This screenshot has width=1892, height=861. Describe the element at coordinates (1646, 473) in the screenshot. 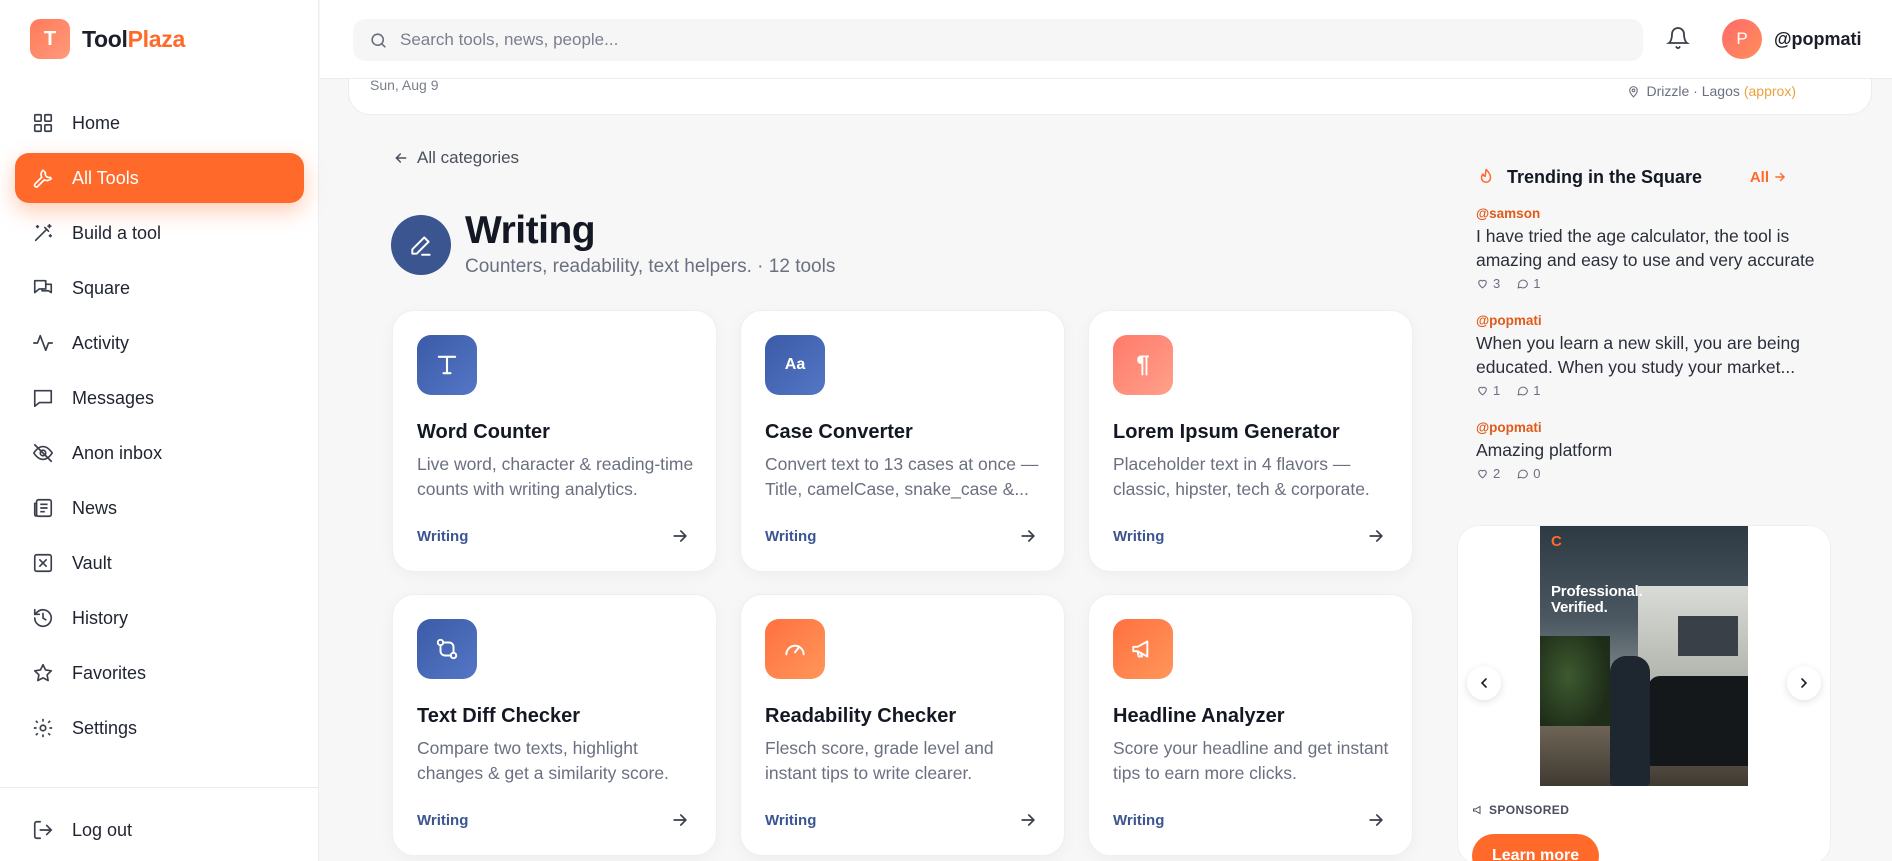

I see `post-meta: 2 0` at that location.